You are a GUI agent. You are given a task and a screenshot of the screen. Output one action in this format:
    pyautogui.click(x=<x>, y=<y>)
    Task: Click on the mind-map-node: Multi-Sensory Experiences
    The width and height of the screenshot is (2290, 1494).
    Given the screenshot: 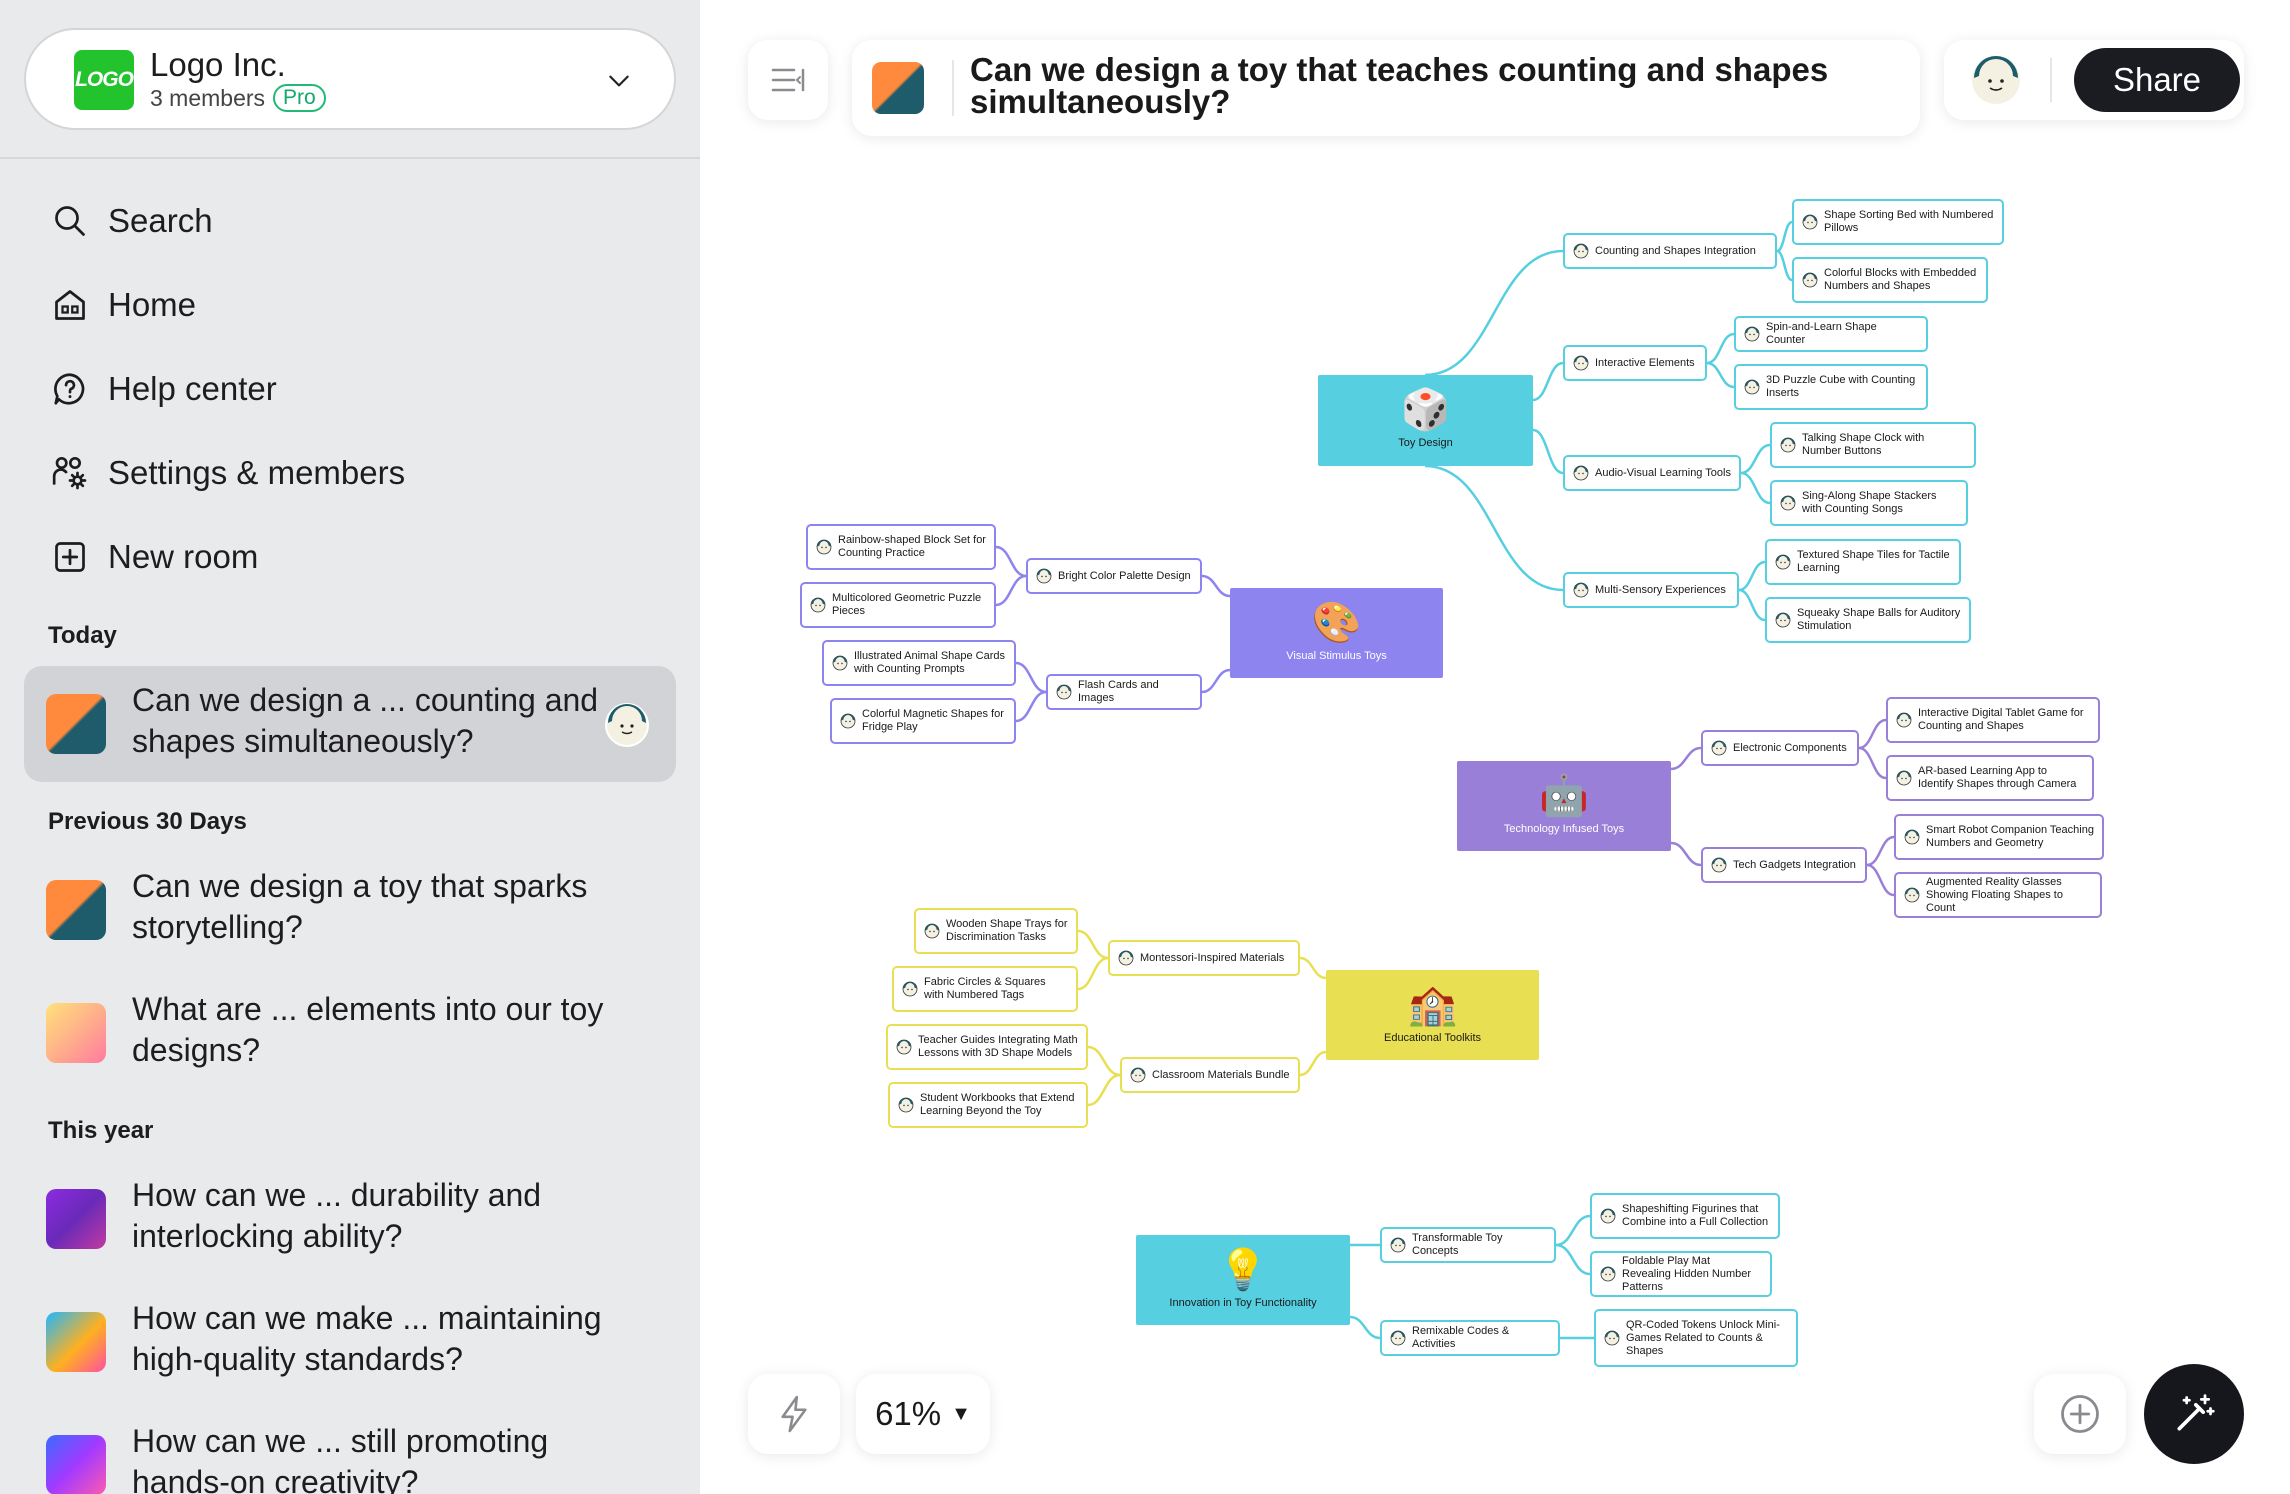 What is the action you would take?
    pyautogui.click(x=1651, y=590)
    